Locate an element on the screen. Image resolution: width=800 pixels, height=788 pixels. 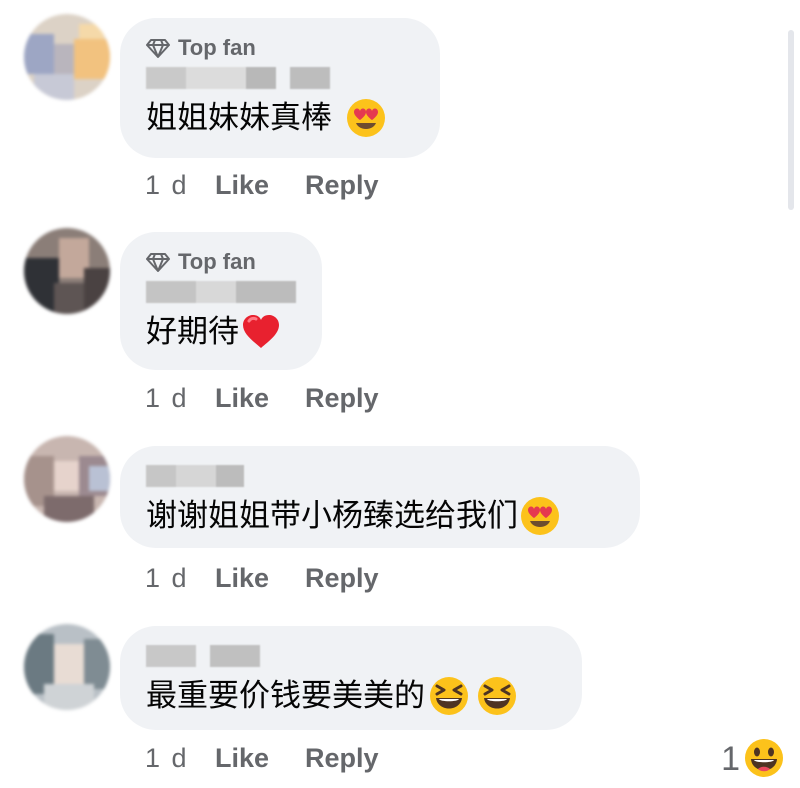
grinning-face-emoji is located at coordinates (765, 759).